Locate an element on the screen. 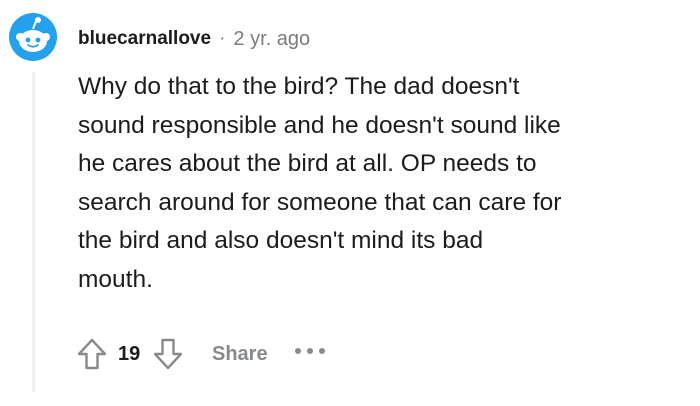 This screenshot has height=406, width=700. upvote-button is located at coordinates (92, 354).